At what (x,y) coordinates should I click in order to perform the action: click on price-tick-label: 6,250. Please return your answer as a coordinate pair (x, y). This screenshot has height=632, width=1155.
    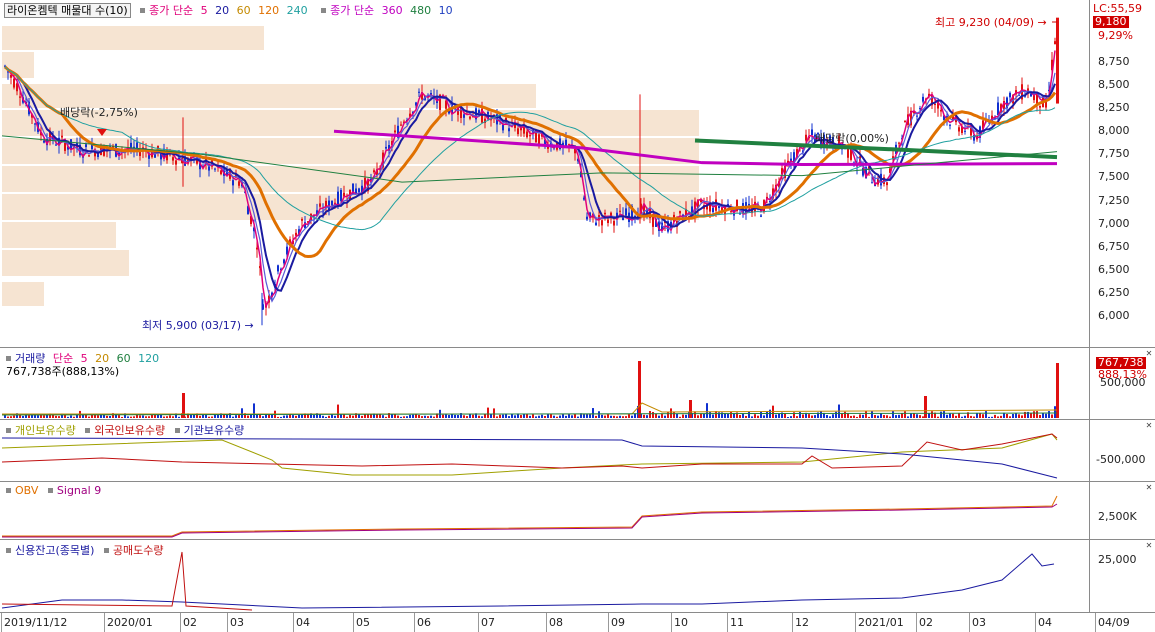
    Looking at the image, I should click on (1114, 292).